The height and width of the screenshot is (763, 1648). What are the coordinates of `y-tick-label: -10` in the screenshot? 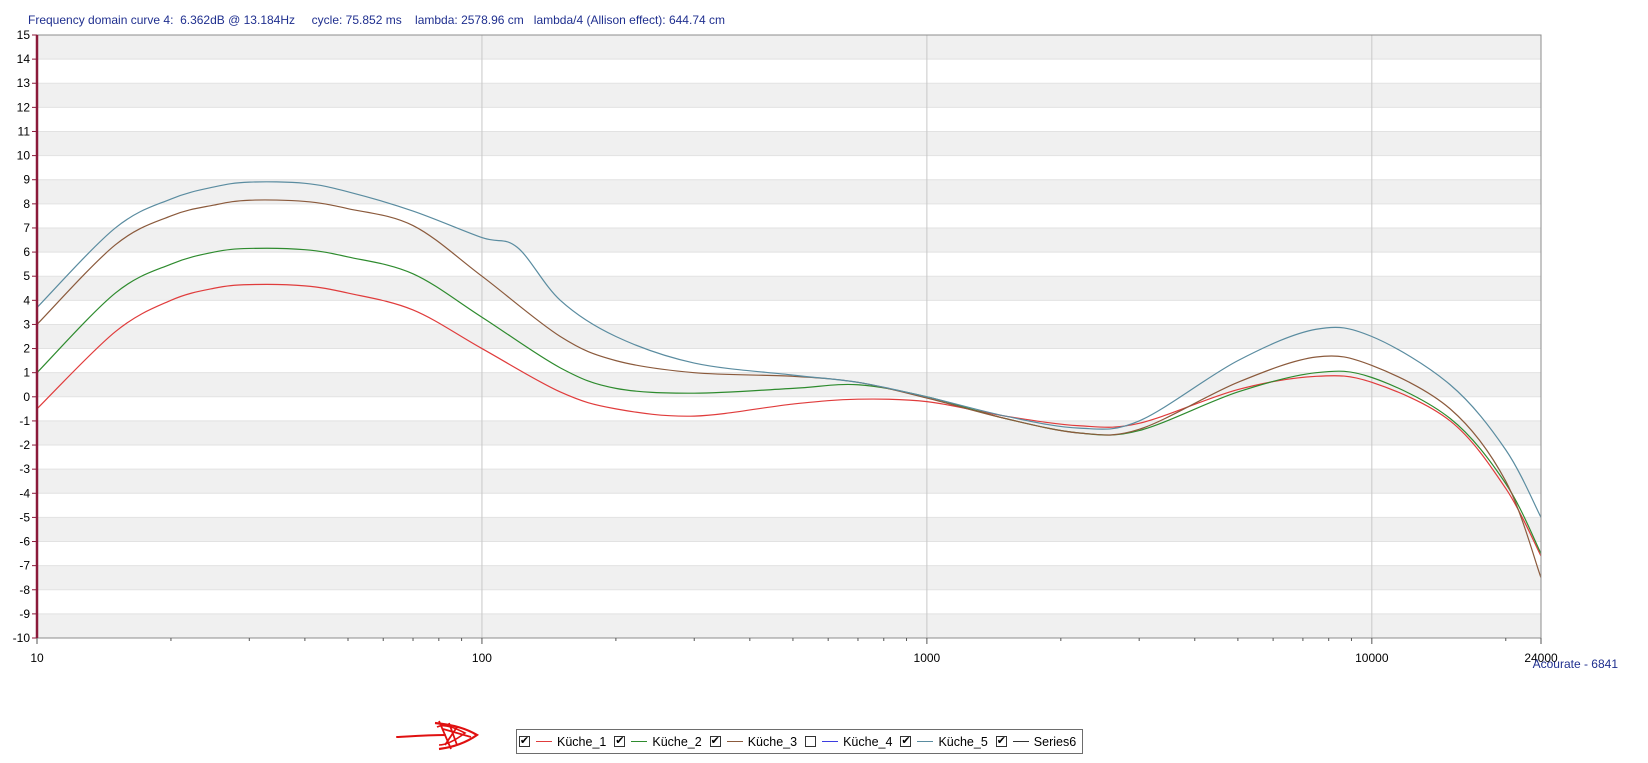 It's located at (22, 638).